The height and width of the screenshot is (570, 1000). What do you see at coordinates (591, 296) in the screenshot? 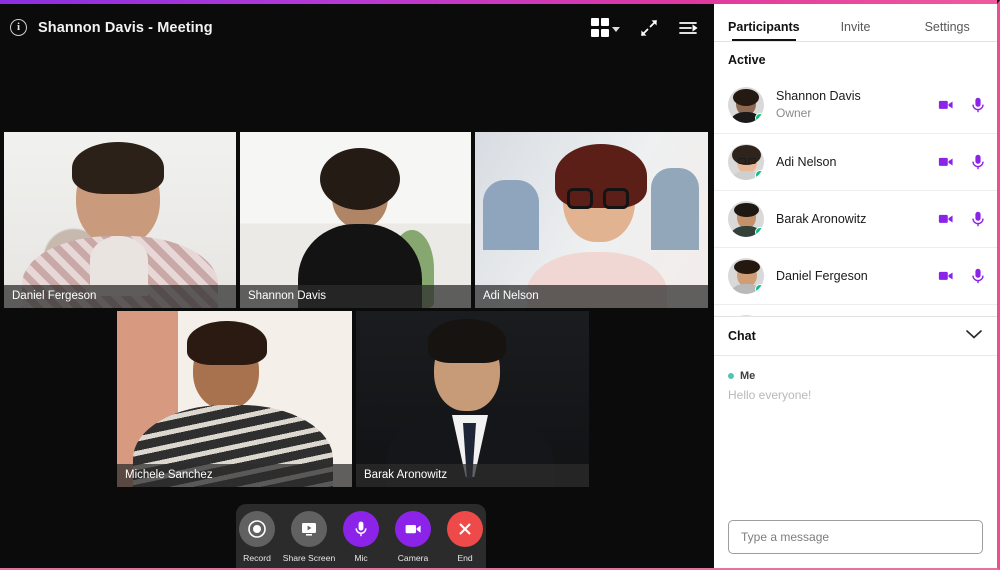
I see `video-tile-name: Adi Nelson` at bounding box center [591, 296].